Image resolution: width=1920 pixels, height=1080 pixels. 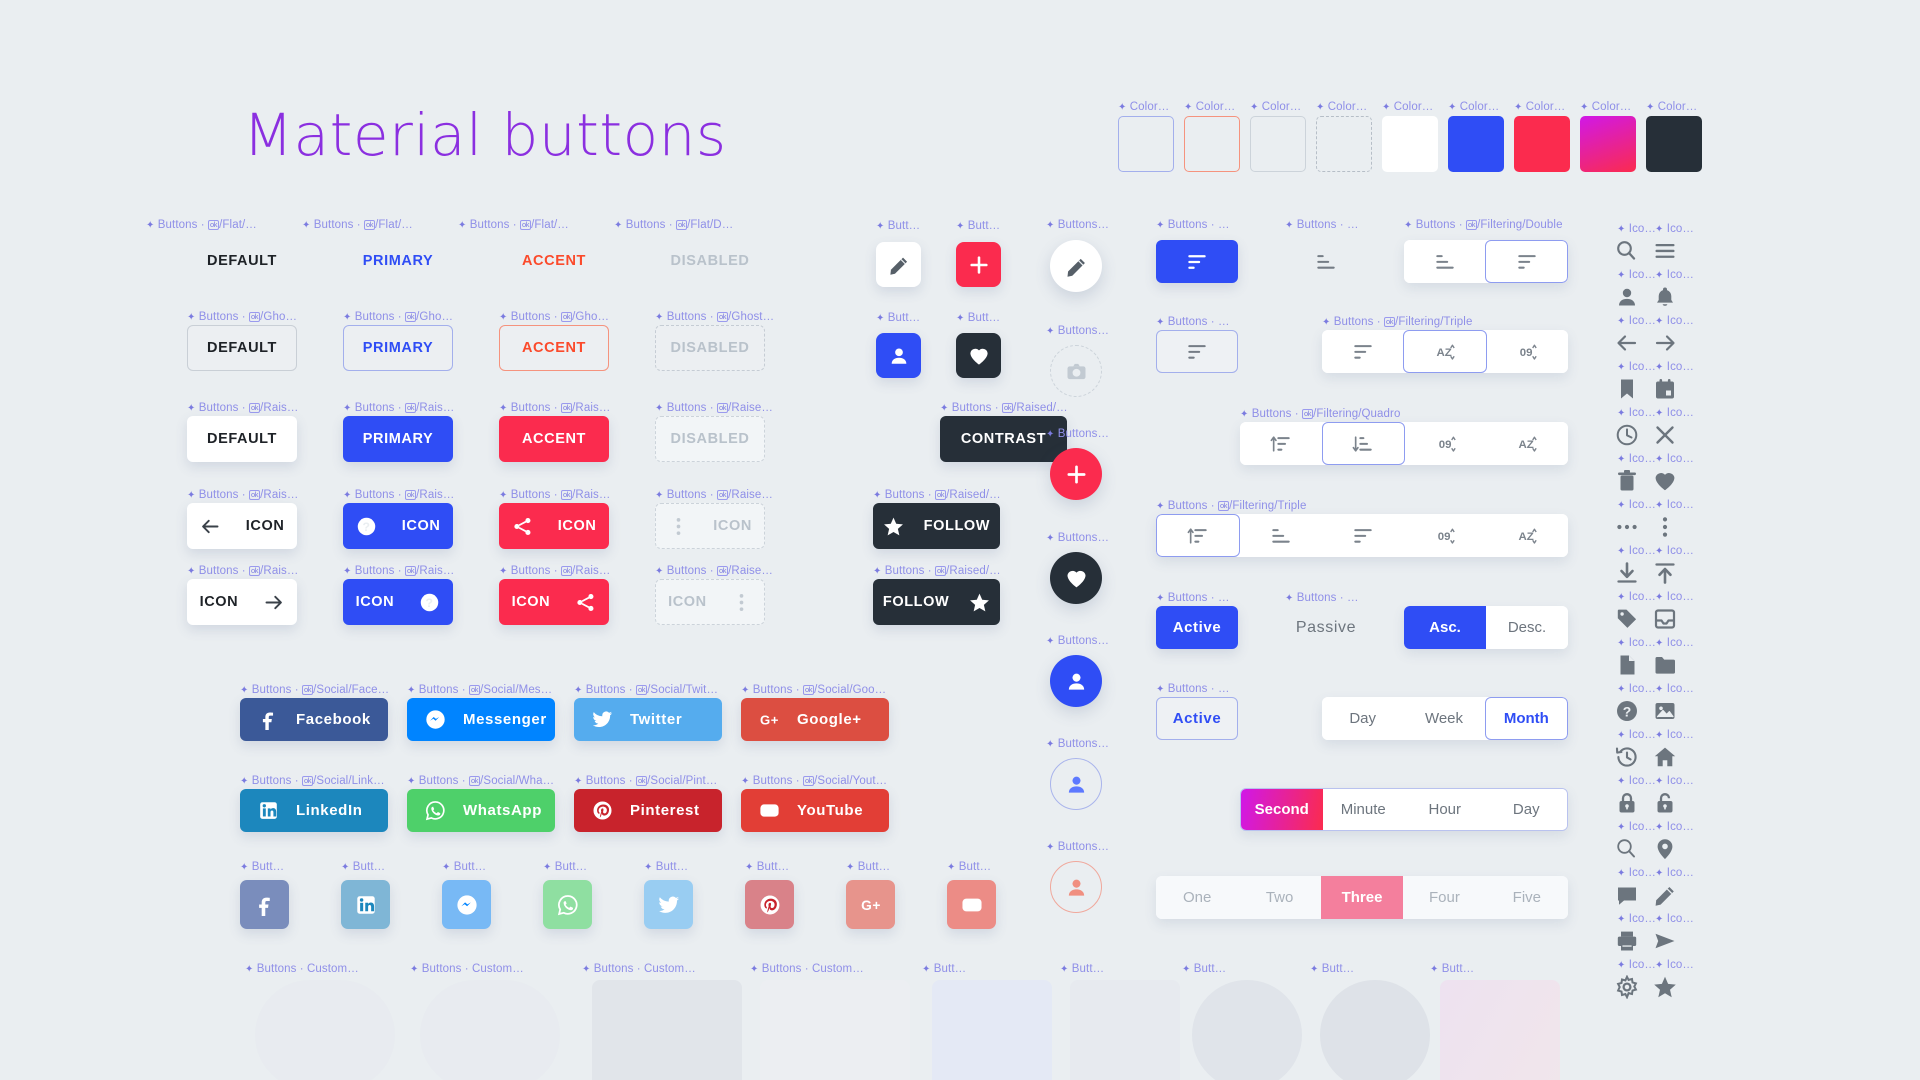 What do you see at coordinates (554, 602) in the screenshot?
I see `raised-icon-right-accent: ICON` at bounding box center [554, 602].